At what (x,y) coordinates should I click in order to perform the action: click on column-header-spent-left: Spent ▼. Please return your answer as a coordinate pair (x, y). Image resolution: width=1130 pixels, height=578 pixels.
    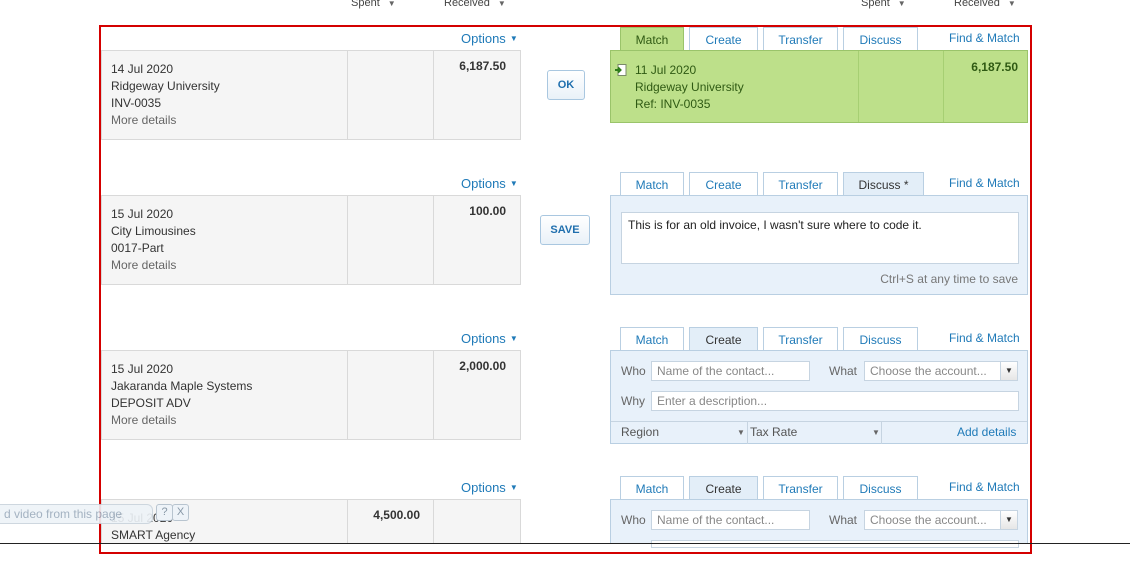
    Looking at the image, I should click on (373, 4).